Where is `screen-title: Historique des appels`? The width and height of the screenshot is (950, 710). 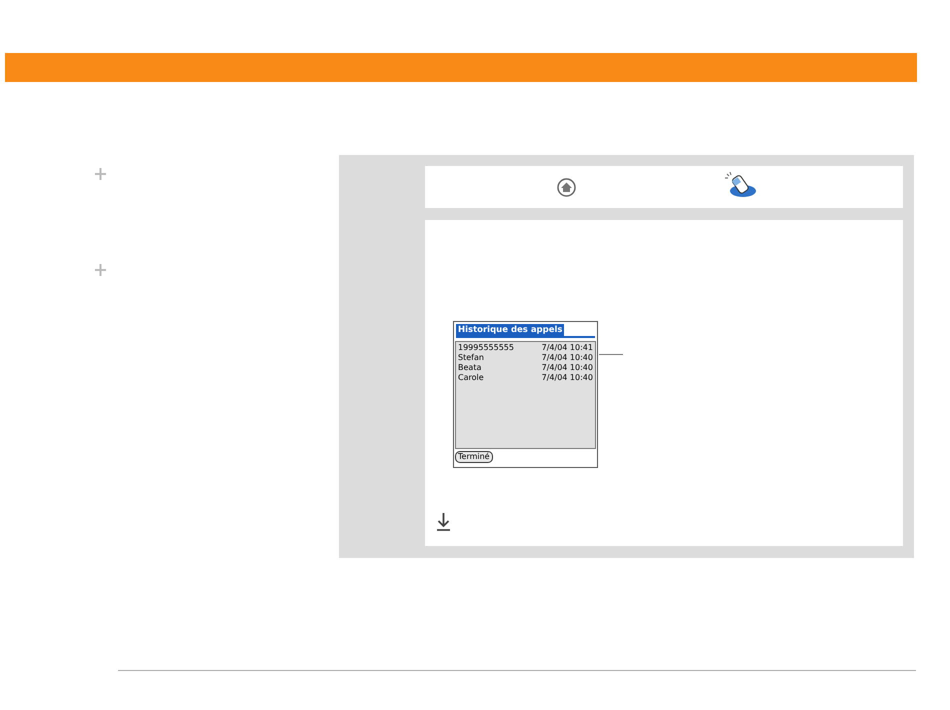
screen-title: Historique des appels is located at coordinates (510, 330).